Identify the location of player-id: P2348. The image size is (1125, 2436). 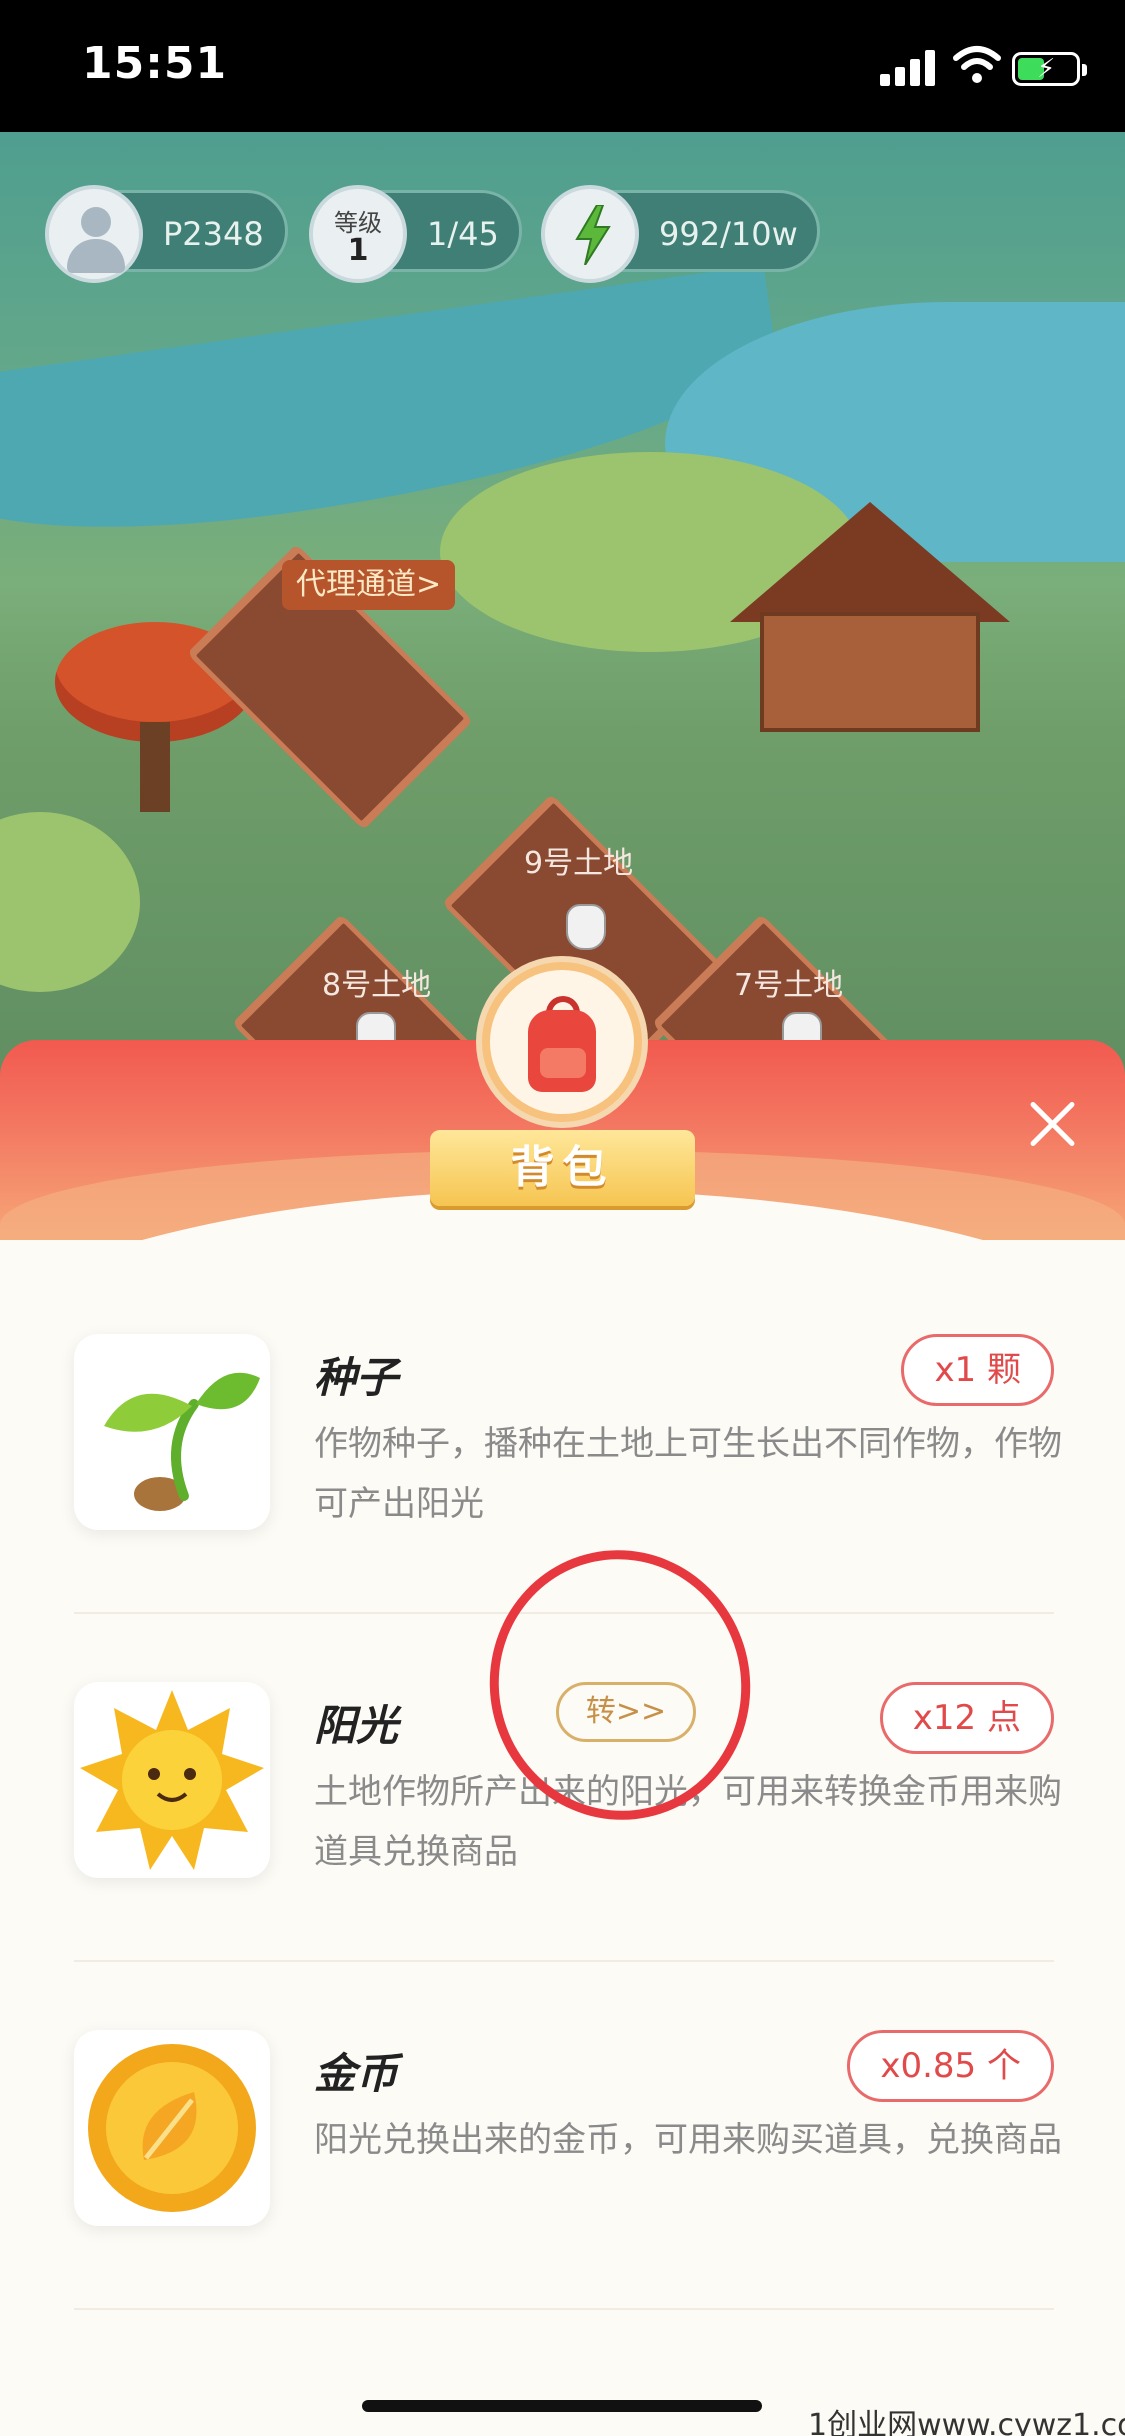
(213, 234).